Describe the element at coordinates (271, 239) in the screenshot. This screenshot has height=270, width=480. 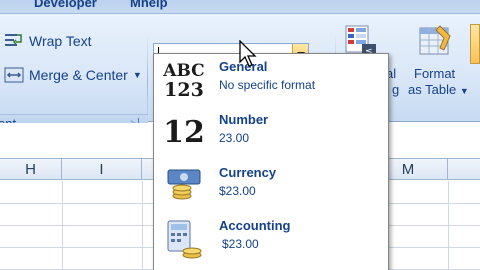
I see `menu-item-accounting: Accounting $23.00` at that location.